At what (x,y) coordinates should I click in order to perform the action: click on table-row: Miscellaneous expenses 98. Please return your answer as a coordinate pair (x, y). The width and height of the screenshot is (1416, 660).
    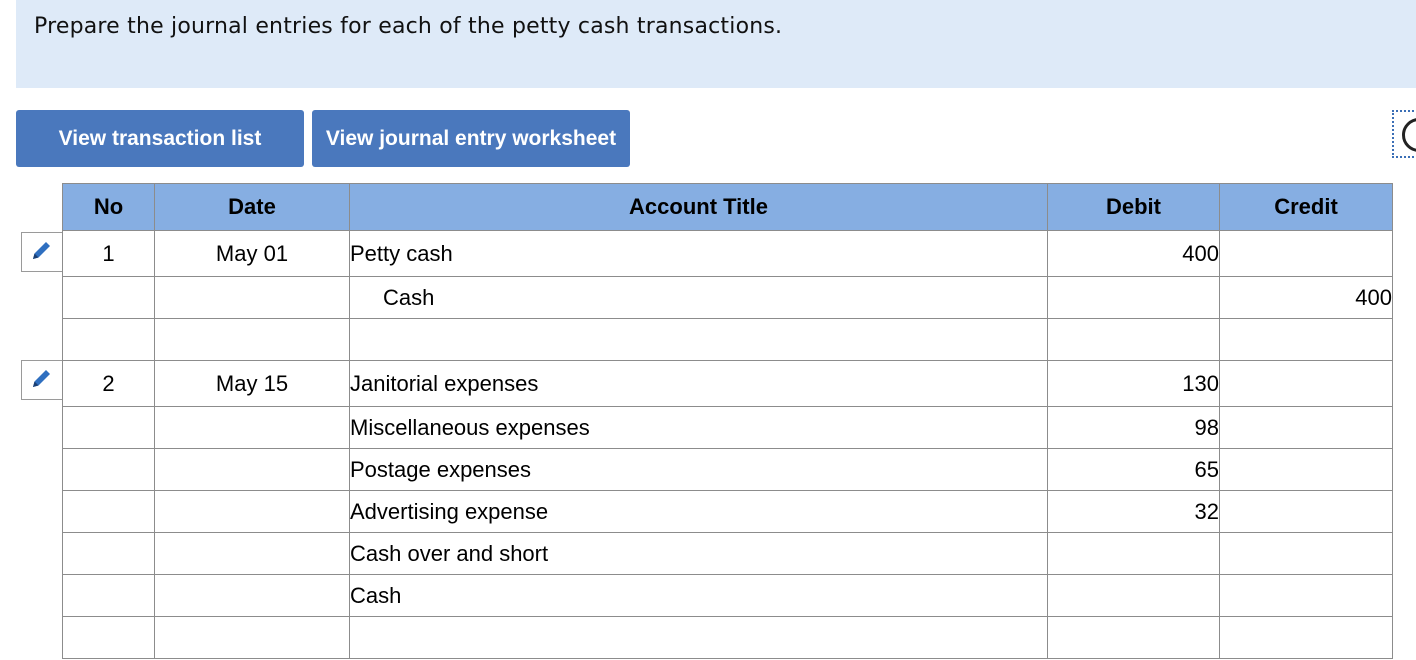
    Looking at the image, I should click on (727, 427).